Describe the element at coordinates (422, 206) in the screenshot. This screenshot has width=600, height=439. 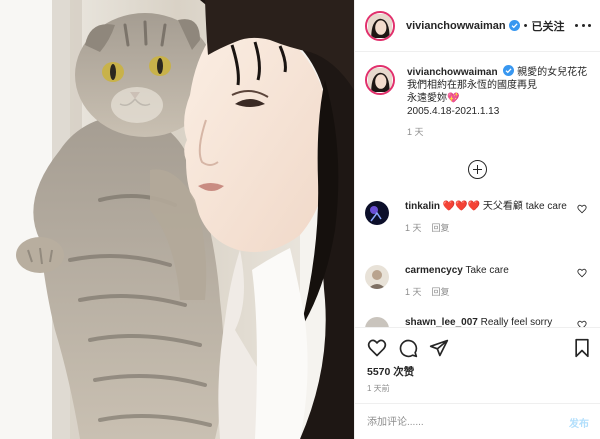
I see `comment-username: tinkalin` at that location.